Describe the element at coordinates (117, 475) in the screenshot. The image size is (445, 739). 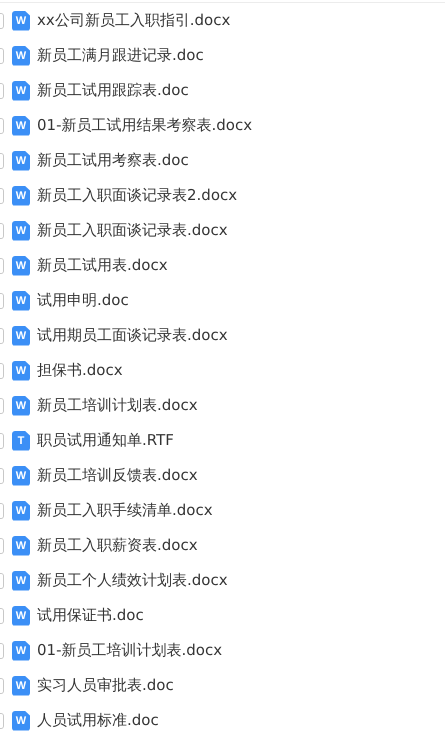
I see `file-name: 新员工培训反馈表.docx` at that location.